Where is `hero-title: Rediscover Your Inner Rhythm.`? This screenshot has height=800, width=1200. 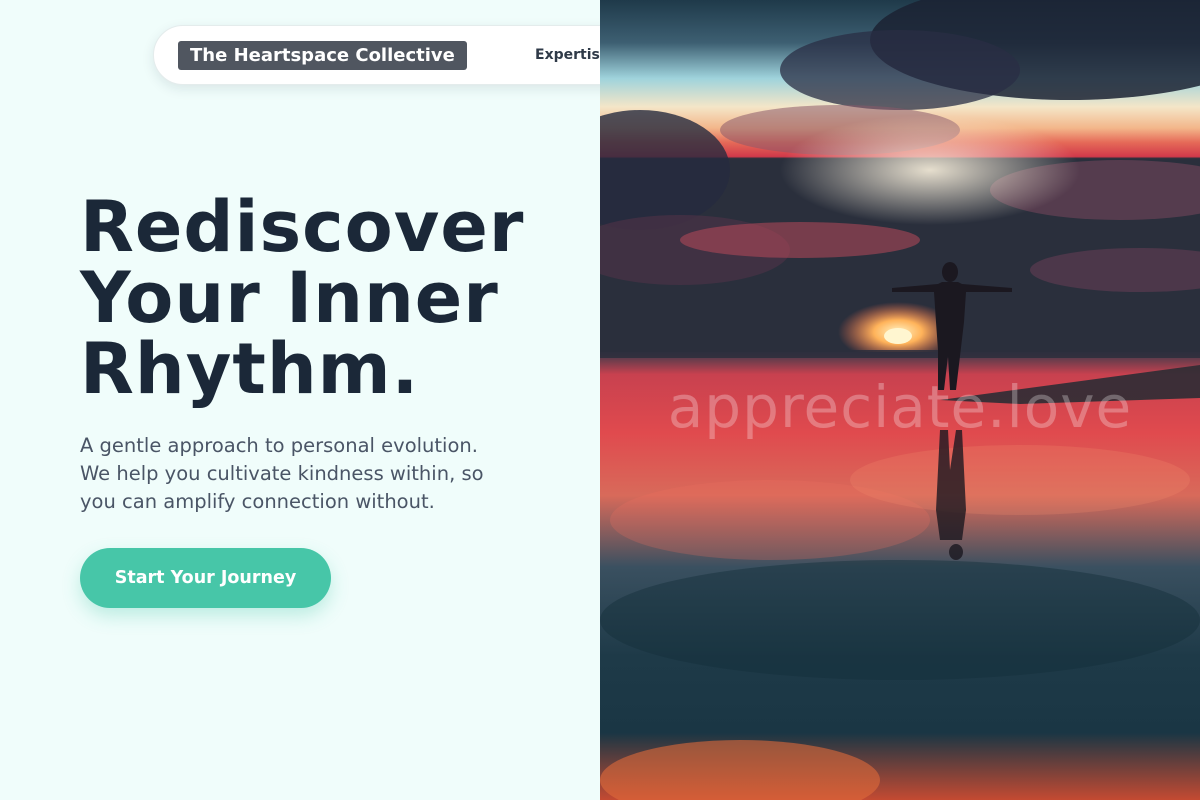 hero-title: Rediscover Your Inner Rhythm. is located at coordinates (330, 298).